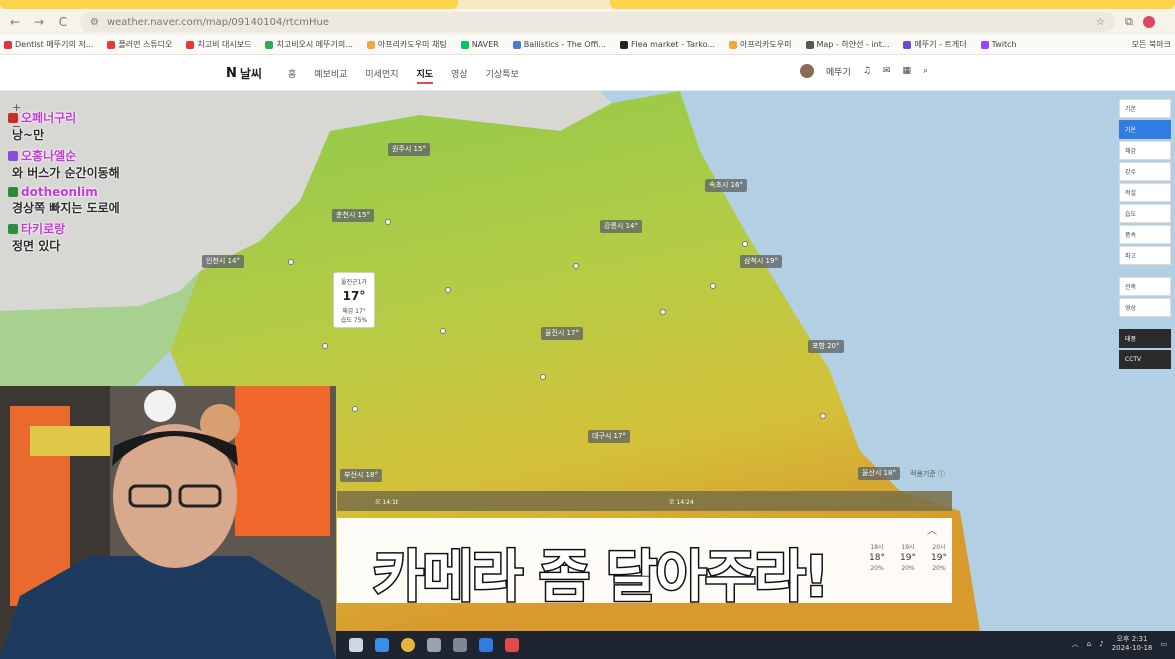 The height and width of the screenshot is (659, 1175). Describe the element at coordinates (1148, 22) in the screenshot. I see `profile-avatar` at that location.